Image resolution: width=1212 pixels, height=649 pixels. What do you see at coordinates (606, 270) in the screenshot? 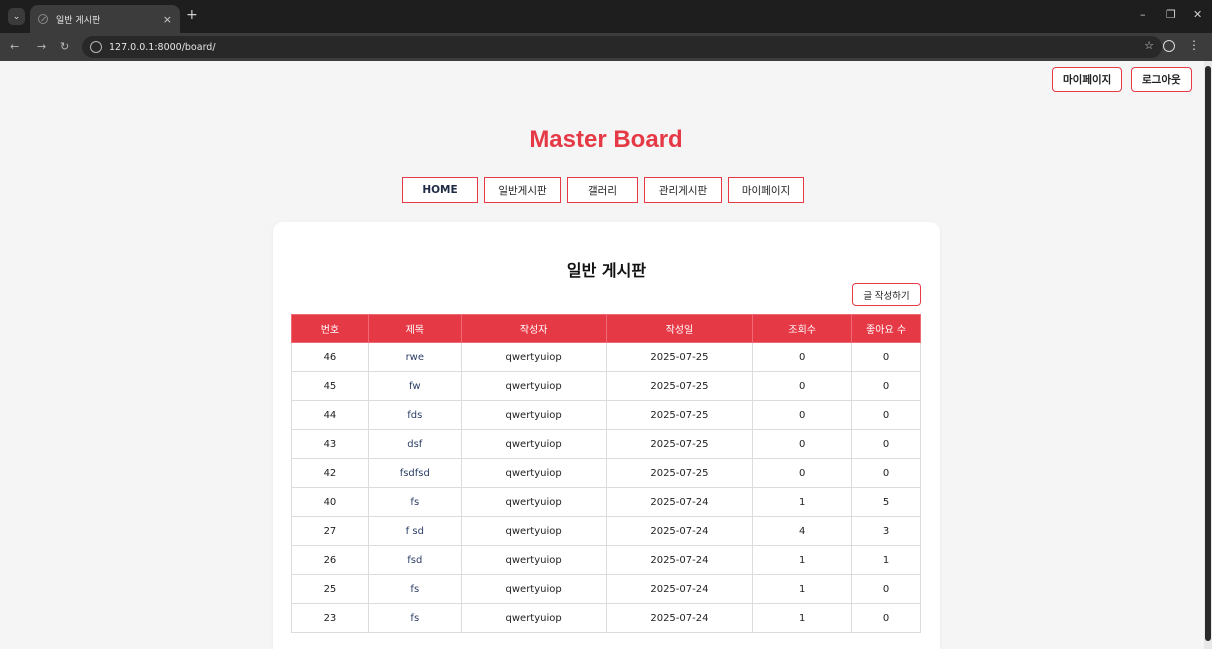
I see `board-title: 일반 게시판` at bounding box center [606, 270].